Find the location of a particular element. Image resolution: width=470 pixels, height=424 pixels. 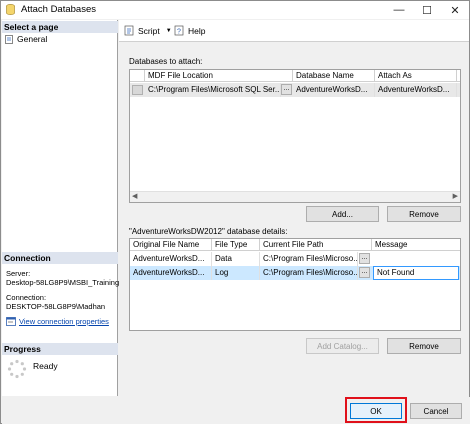

file-type-cell: Data is located at coordinates (236, 259).